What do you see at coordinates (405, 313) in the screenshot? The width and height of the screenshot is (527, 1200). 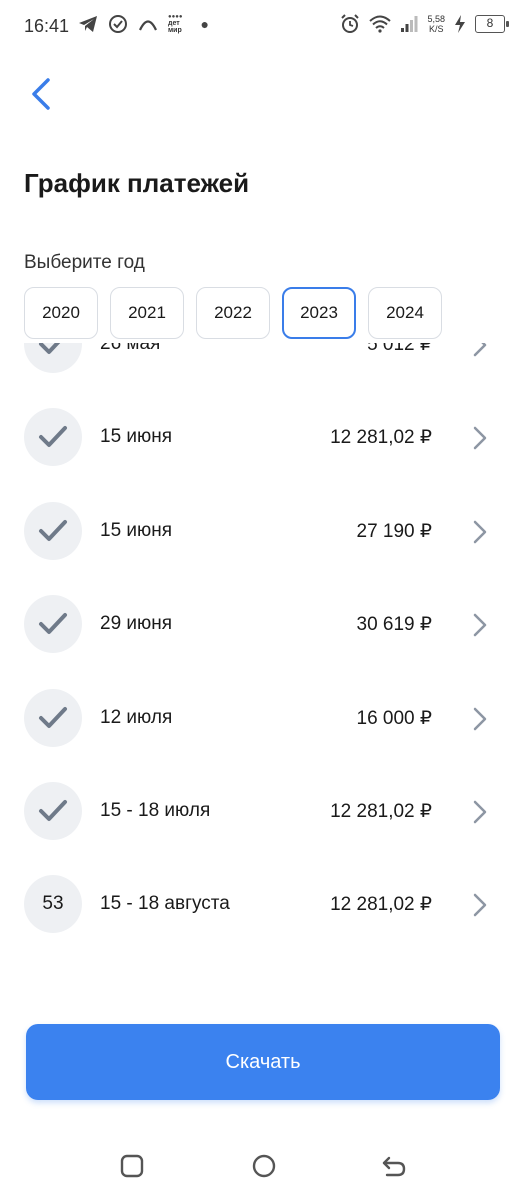 I see `year-chip-2024: 2024` at bounding box center [405, 313].